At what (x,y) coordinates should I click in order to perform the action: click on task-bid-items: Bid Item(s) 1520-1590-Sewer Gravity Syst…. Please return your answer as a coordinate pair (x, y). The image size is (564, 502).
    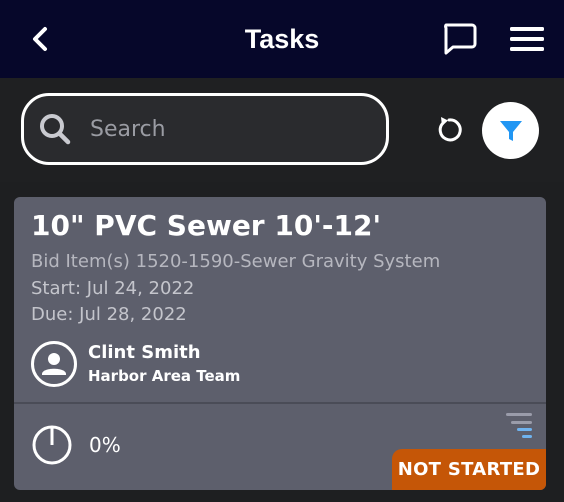
    Looking at the image, I should click on (236, 261).